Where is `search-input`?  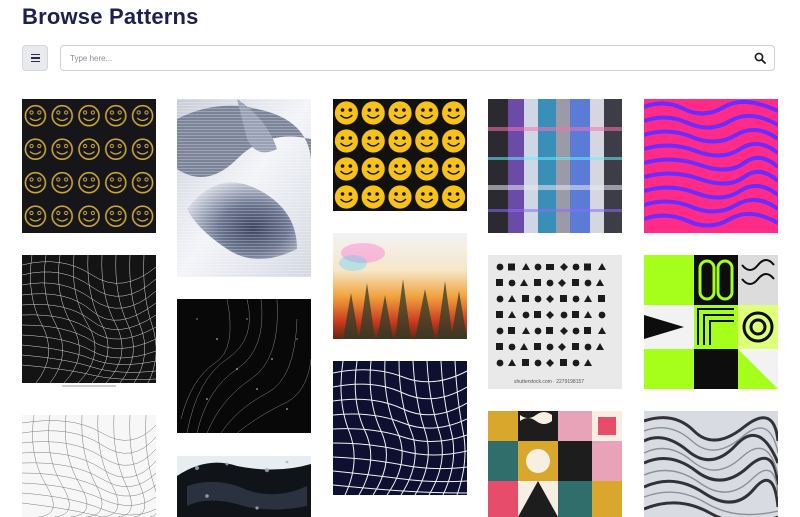
search-input is located at coordinates (396, 58).